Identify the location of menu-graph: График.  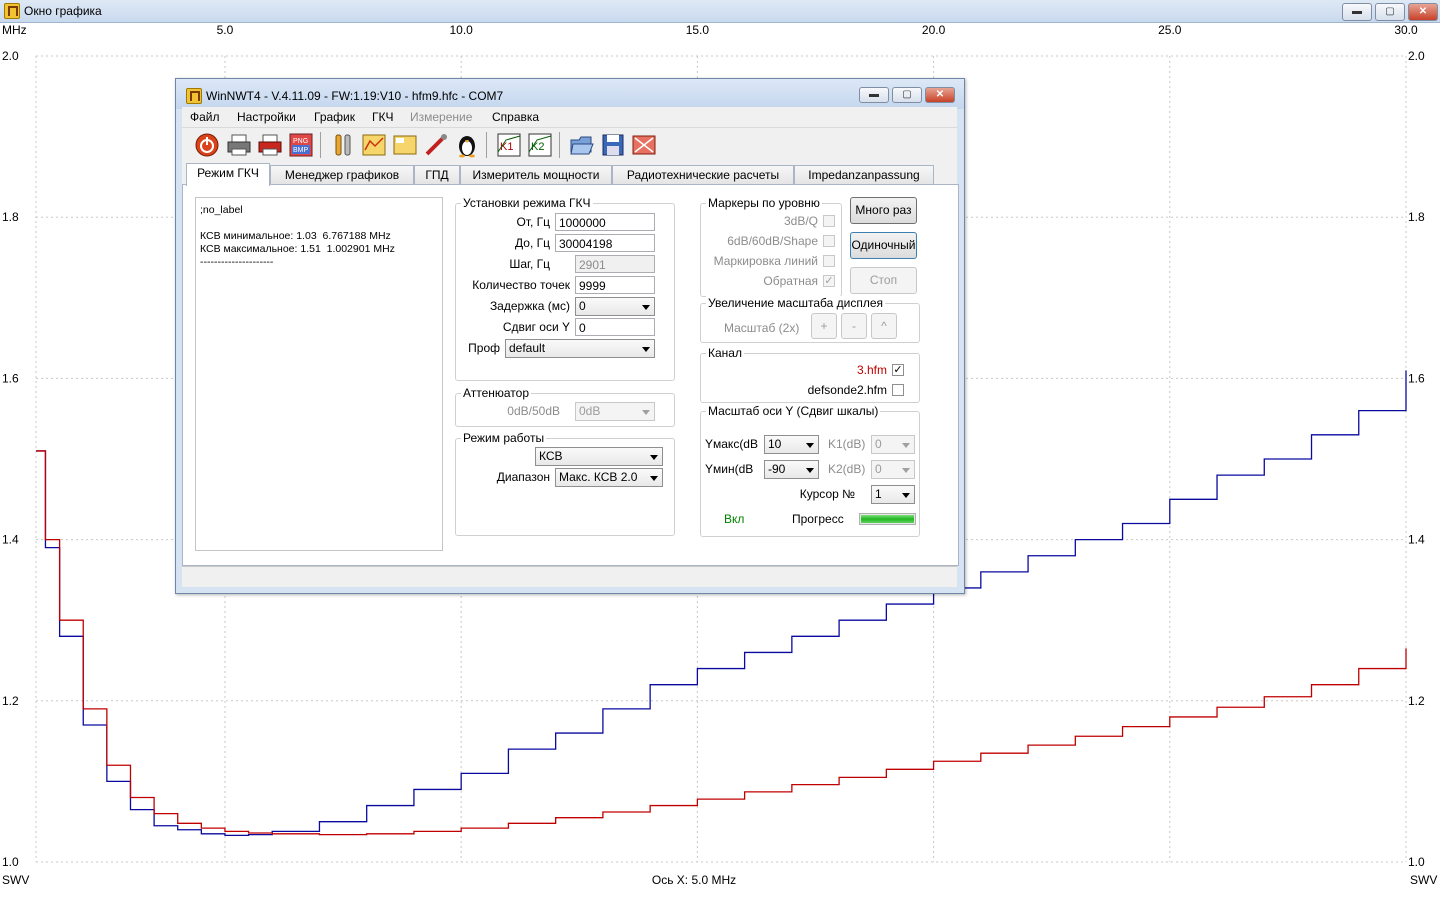
(334, 117).